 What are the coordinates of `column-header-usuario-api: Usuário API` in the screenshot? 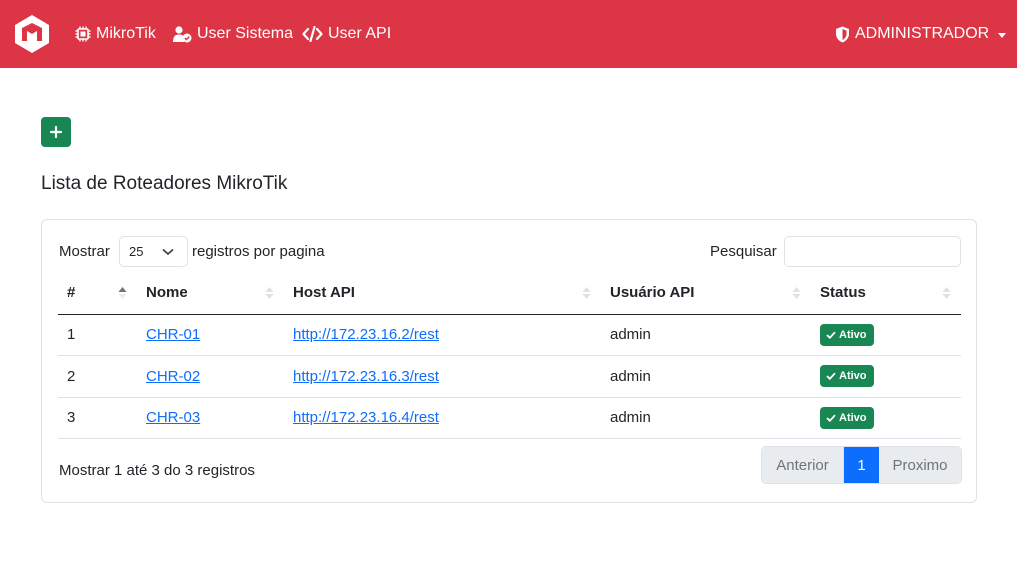 It's located at (706, 293).